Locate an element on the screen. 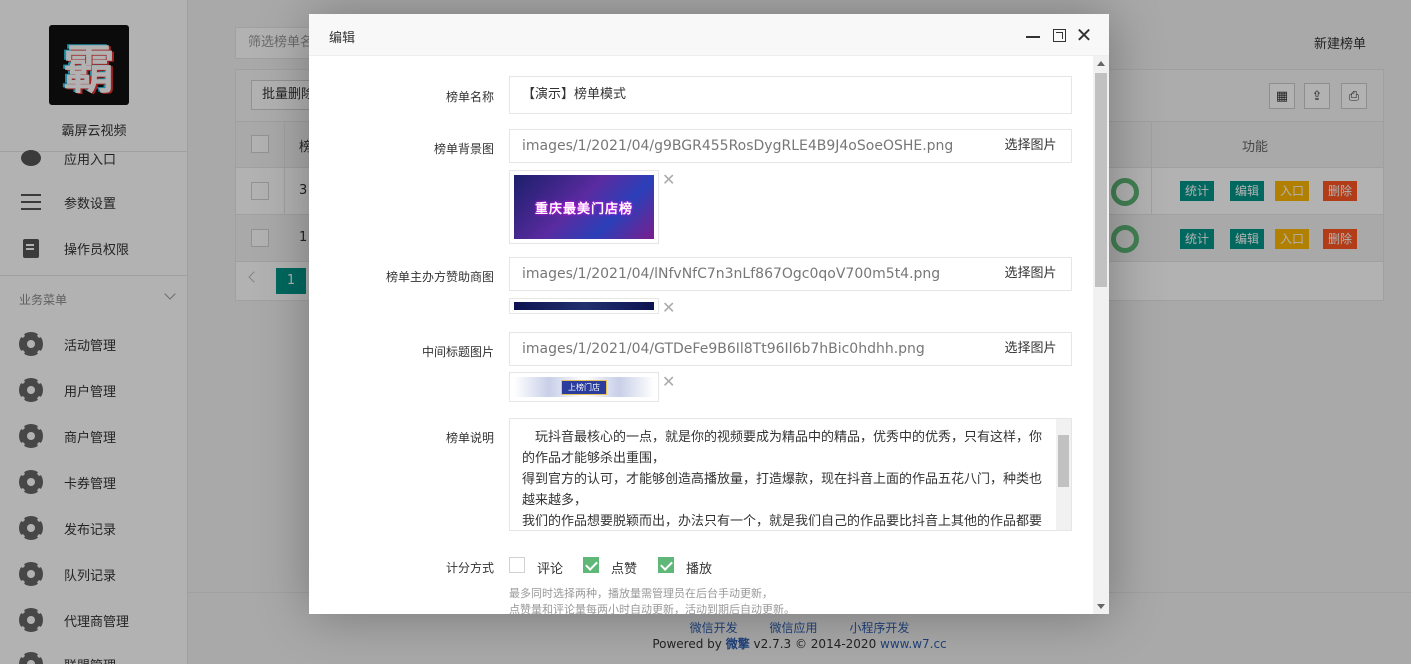 Image resolution: width=1411 pixels, height=664 pixels. mid-image-preview: 上榜门店 is located at coordinates (584, 387).